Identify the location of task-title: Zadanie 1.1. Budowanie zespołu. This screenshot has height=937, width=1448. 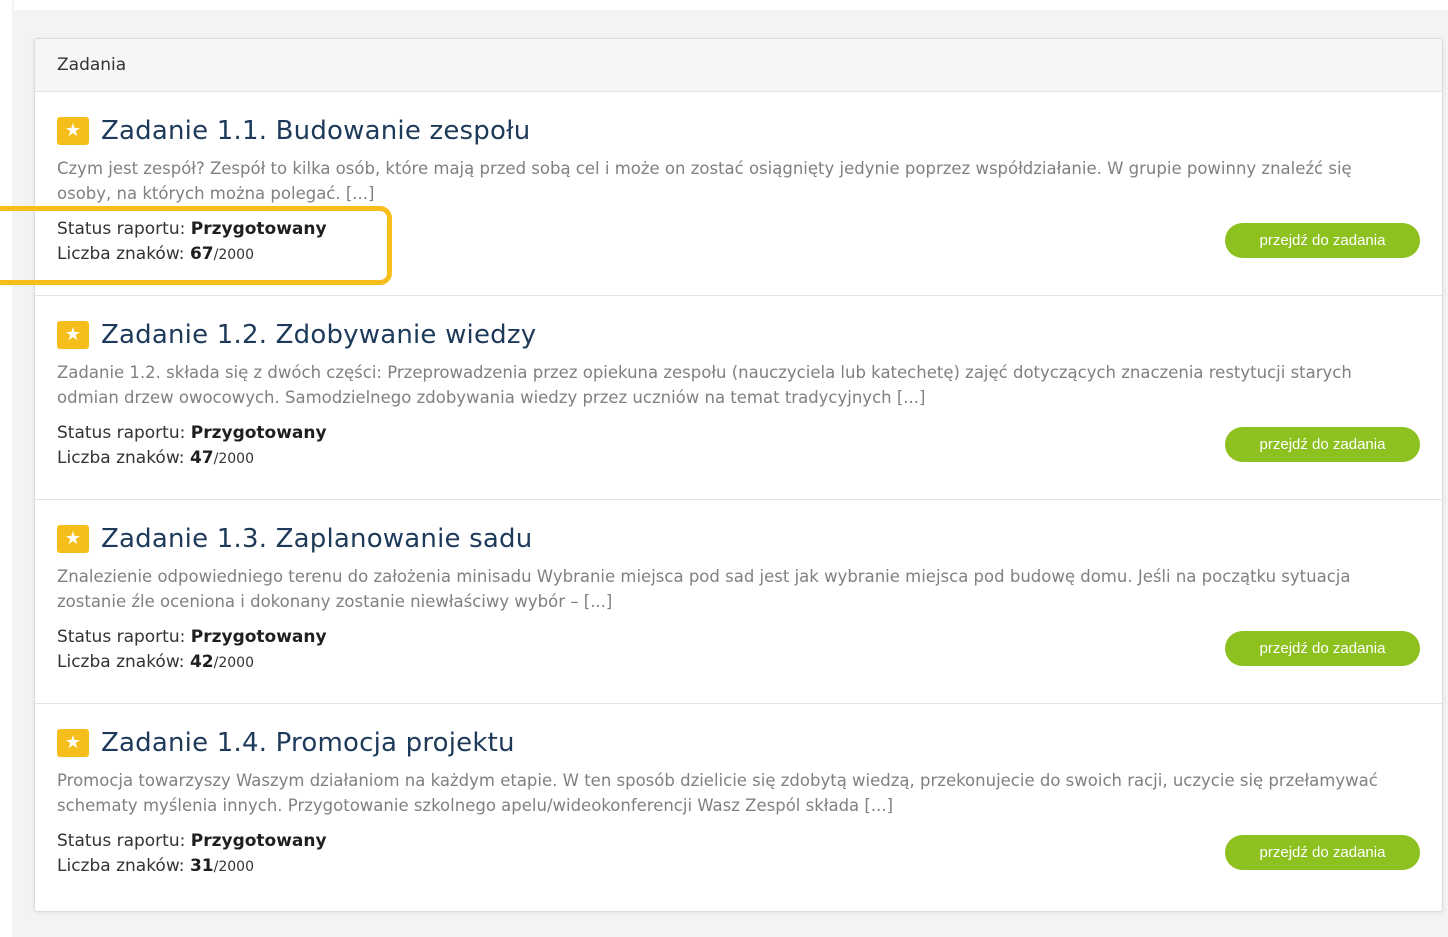
(315, 131).